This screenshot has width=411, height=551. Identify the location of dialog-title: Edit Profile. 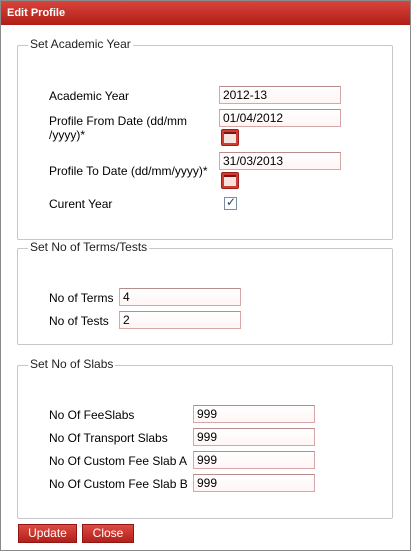
(205, 13).